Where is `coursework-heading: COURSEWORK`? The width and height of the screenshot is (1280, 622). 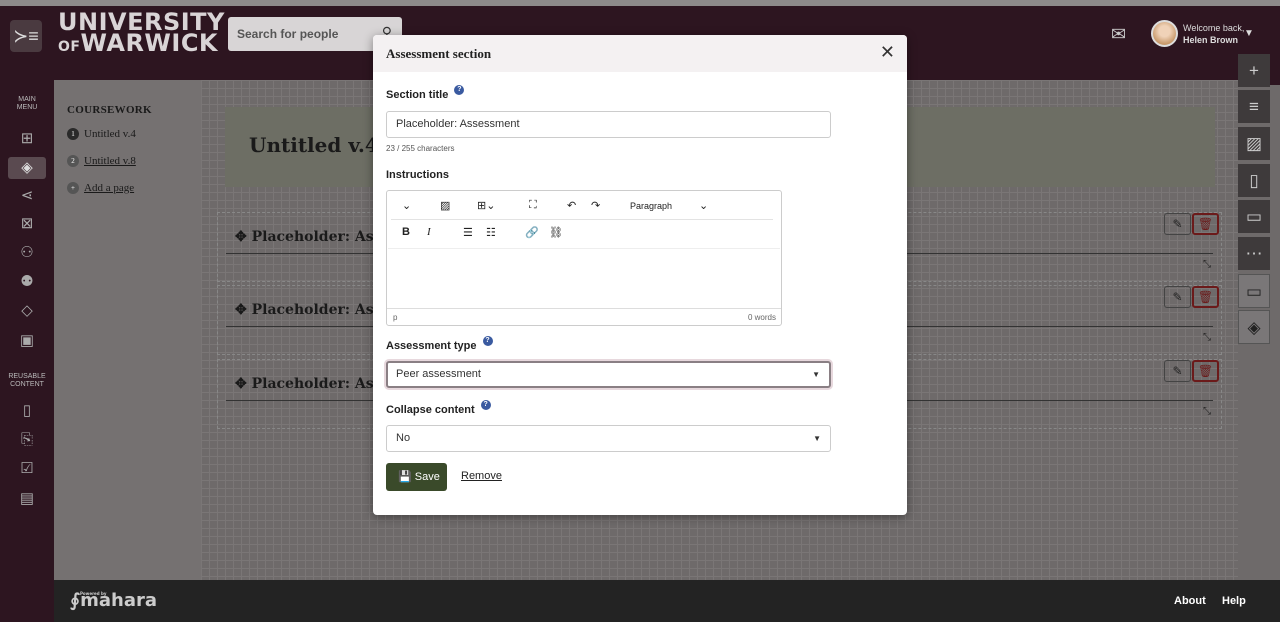
coursework-heading: COURSEWORK is located at coordinates (109, 110).